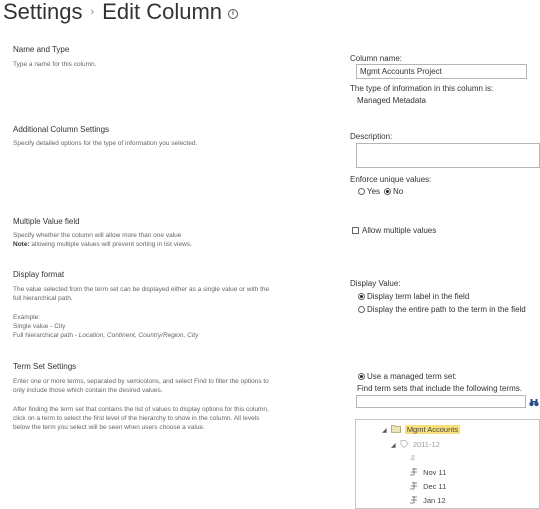 The image size is (540, 509). Describe the element at coordinates (371, 136) in the screenshot. I see `description-label: Description:` at that location.